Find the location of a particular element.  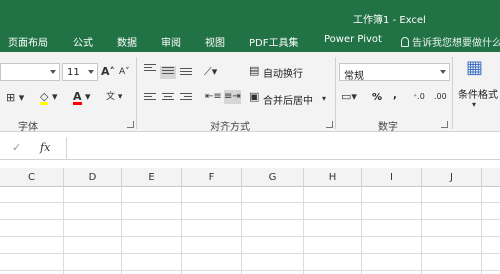

tab-power-pivot: Power Pivot is located at coordinates (353, 39).